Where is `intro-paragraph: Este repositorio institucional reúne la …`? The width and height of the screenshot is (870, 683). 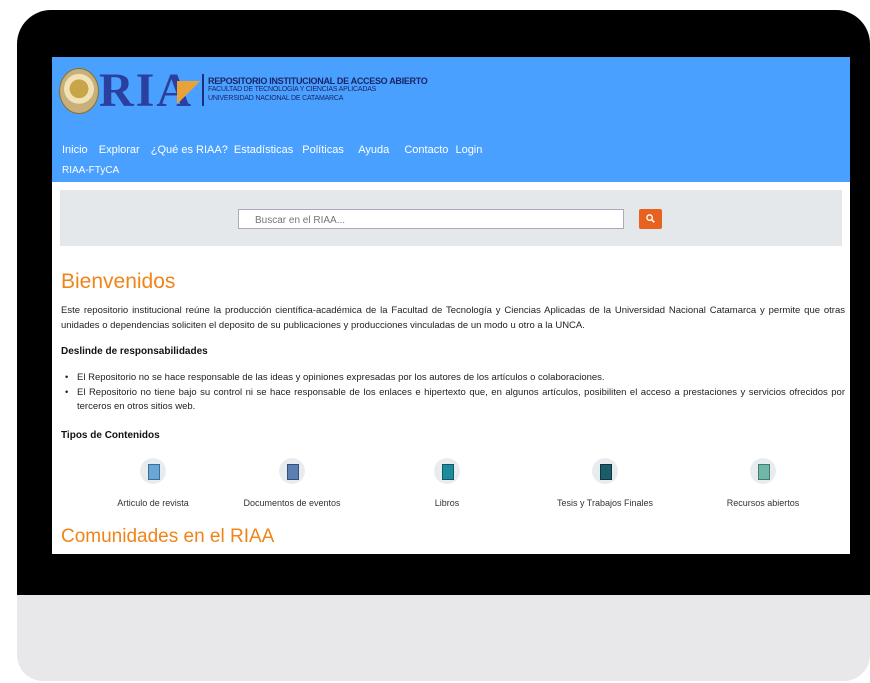 intro-paragraph: Este repositorio institucional reúne la … is located at coordinates (453, 318).